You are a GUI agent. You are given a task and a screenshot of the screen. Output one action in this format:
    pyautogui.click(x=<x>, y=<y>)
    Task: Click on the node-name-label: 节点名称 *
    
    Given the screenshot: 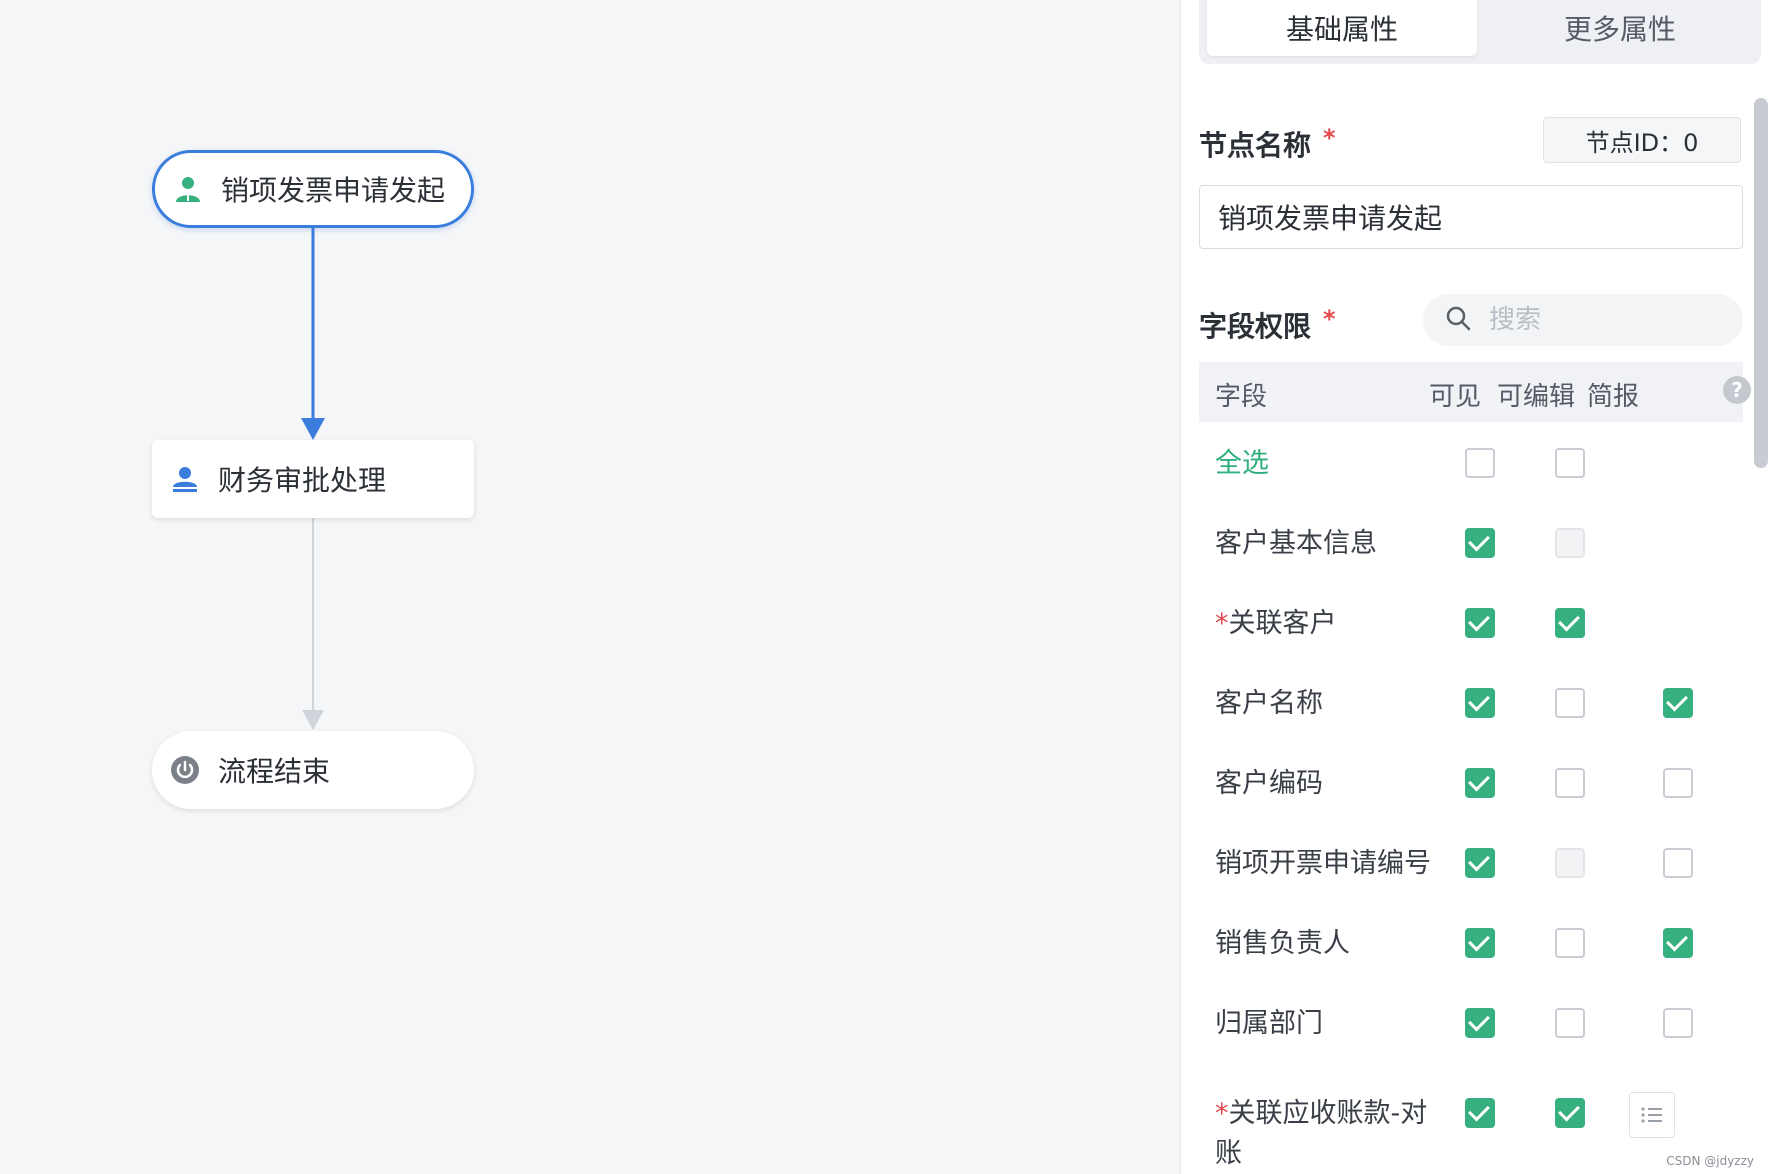 What is the action you would take?
    pyautogui.click(x=1267, y=144)
    